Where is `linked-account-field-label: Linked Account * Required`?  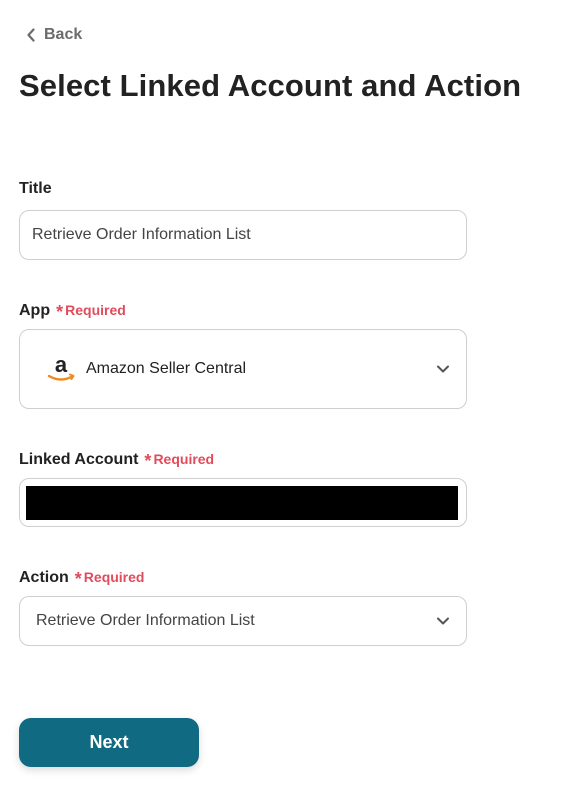 linked-account-field-label: Linked Account * Required is located at coordinates (117, 459).